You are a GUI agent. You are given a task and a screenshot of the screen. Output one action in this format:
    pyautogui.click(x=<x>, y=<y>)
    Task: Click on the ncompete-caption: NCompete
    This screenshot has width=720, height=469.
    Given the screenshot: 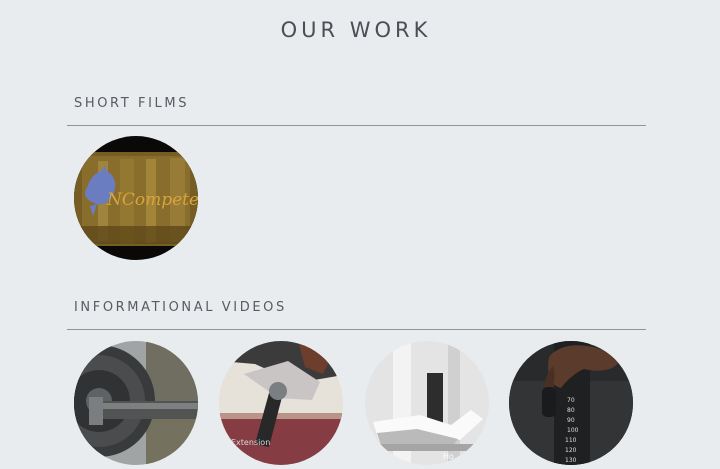 What is the action you would take?
    pyautogui.click(x=152, y=200)
    